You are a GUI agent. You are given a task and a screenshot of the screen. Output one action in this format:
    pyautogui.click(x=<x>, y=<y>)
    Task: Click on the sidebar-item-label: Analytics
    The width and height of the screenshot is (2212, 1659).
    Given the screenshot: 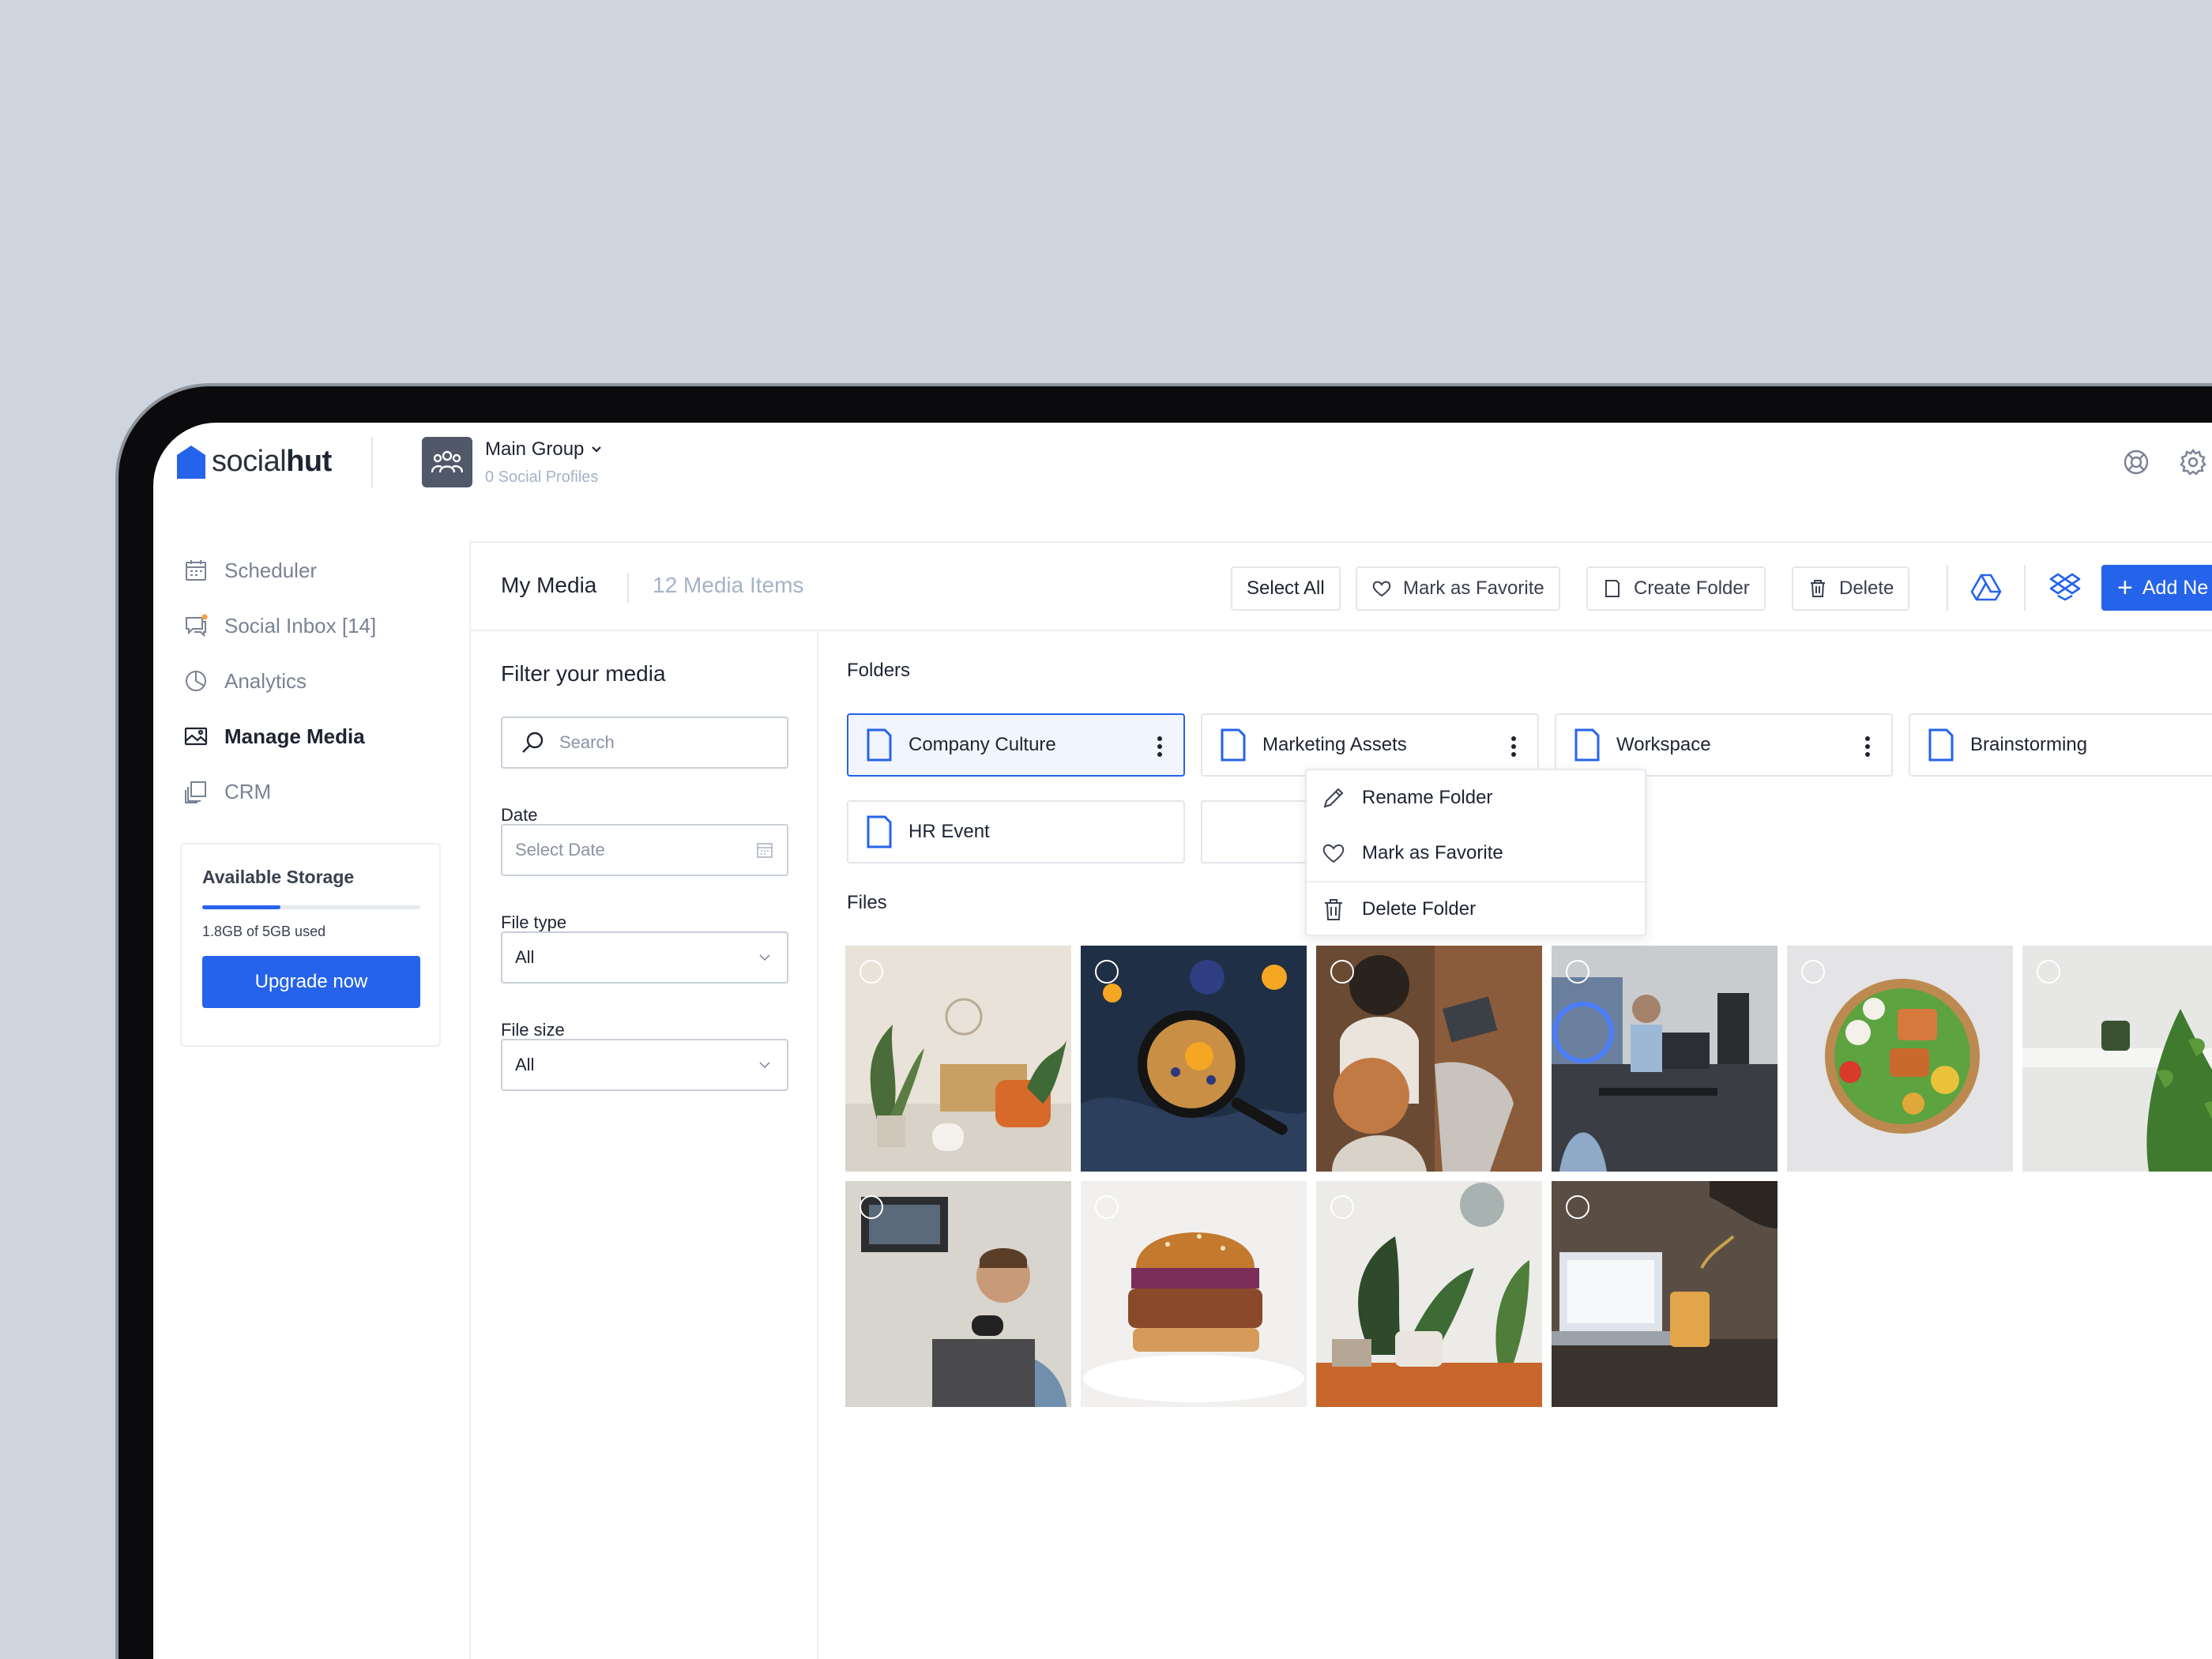 What is the action you would take?
    pyautogui.click(x=266, y=681)
    